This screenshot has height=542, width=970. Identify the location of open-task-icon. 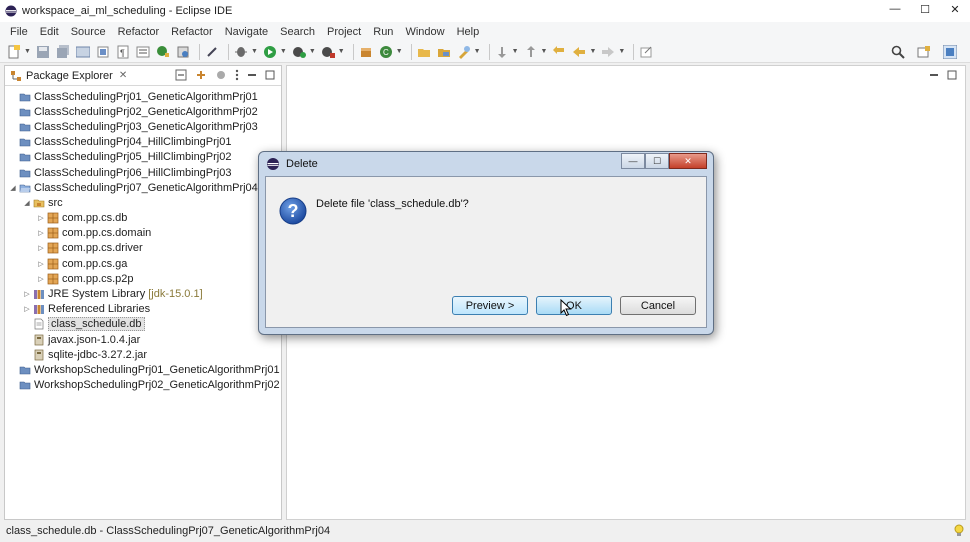
(183, 52).